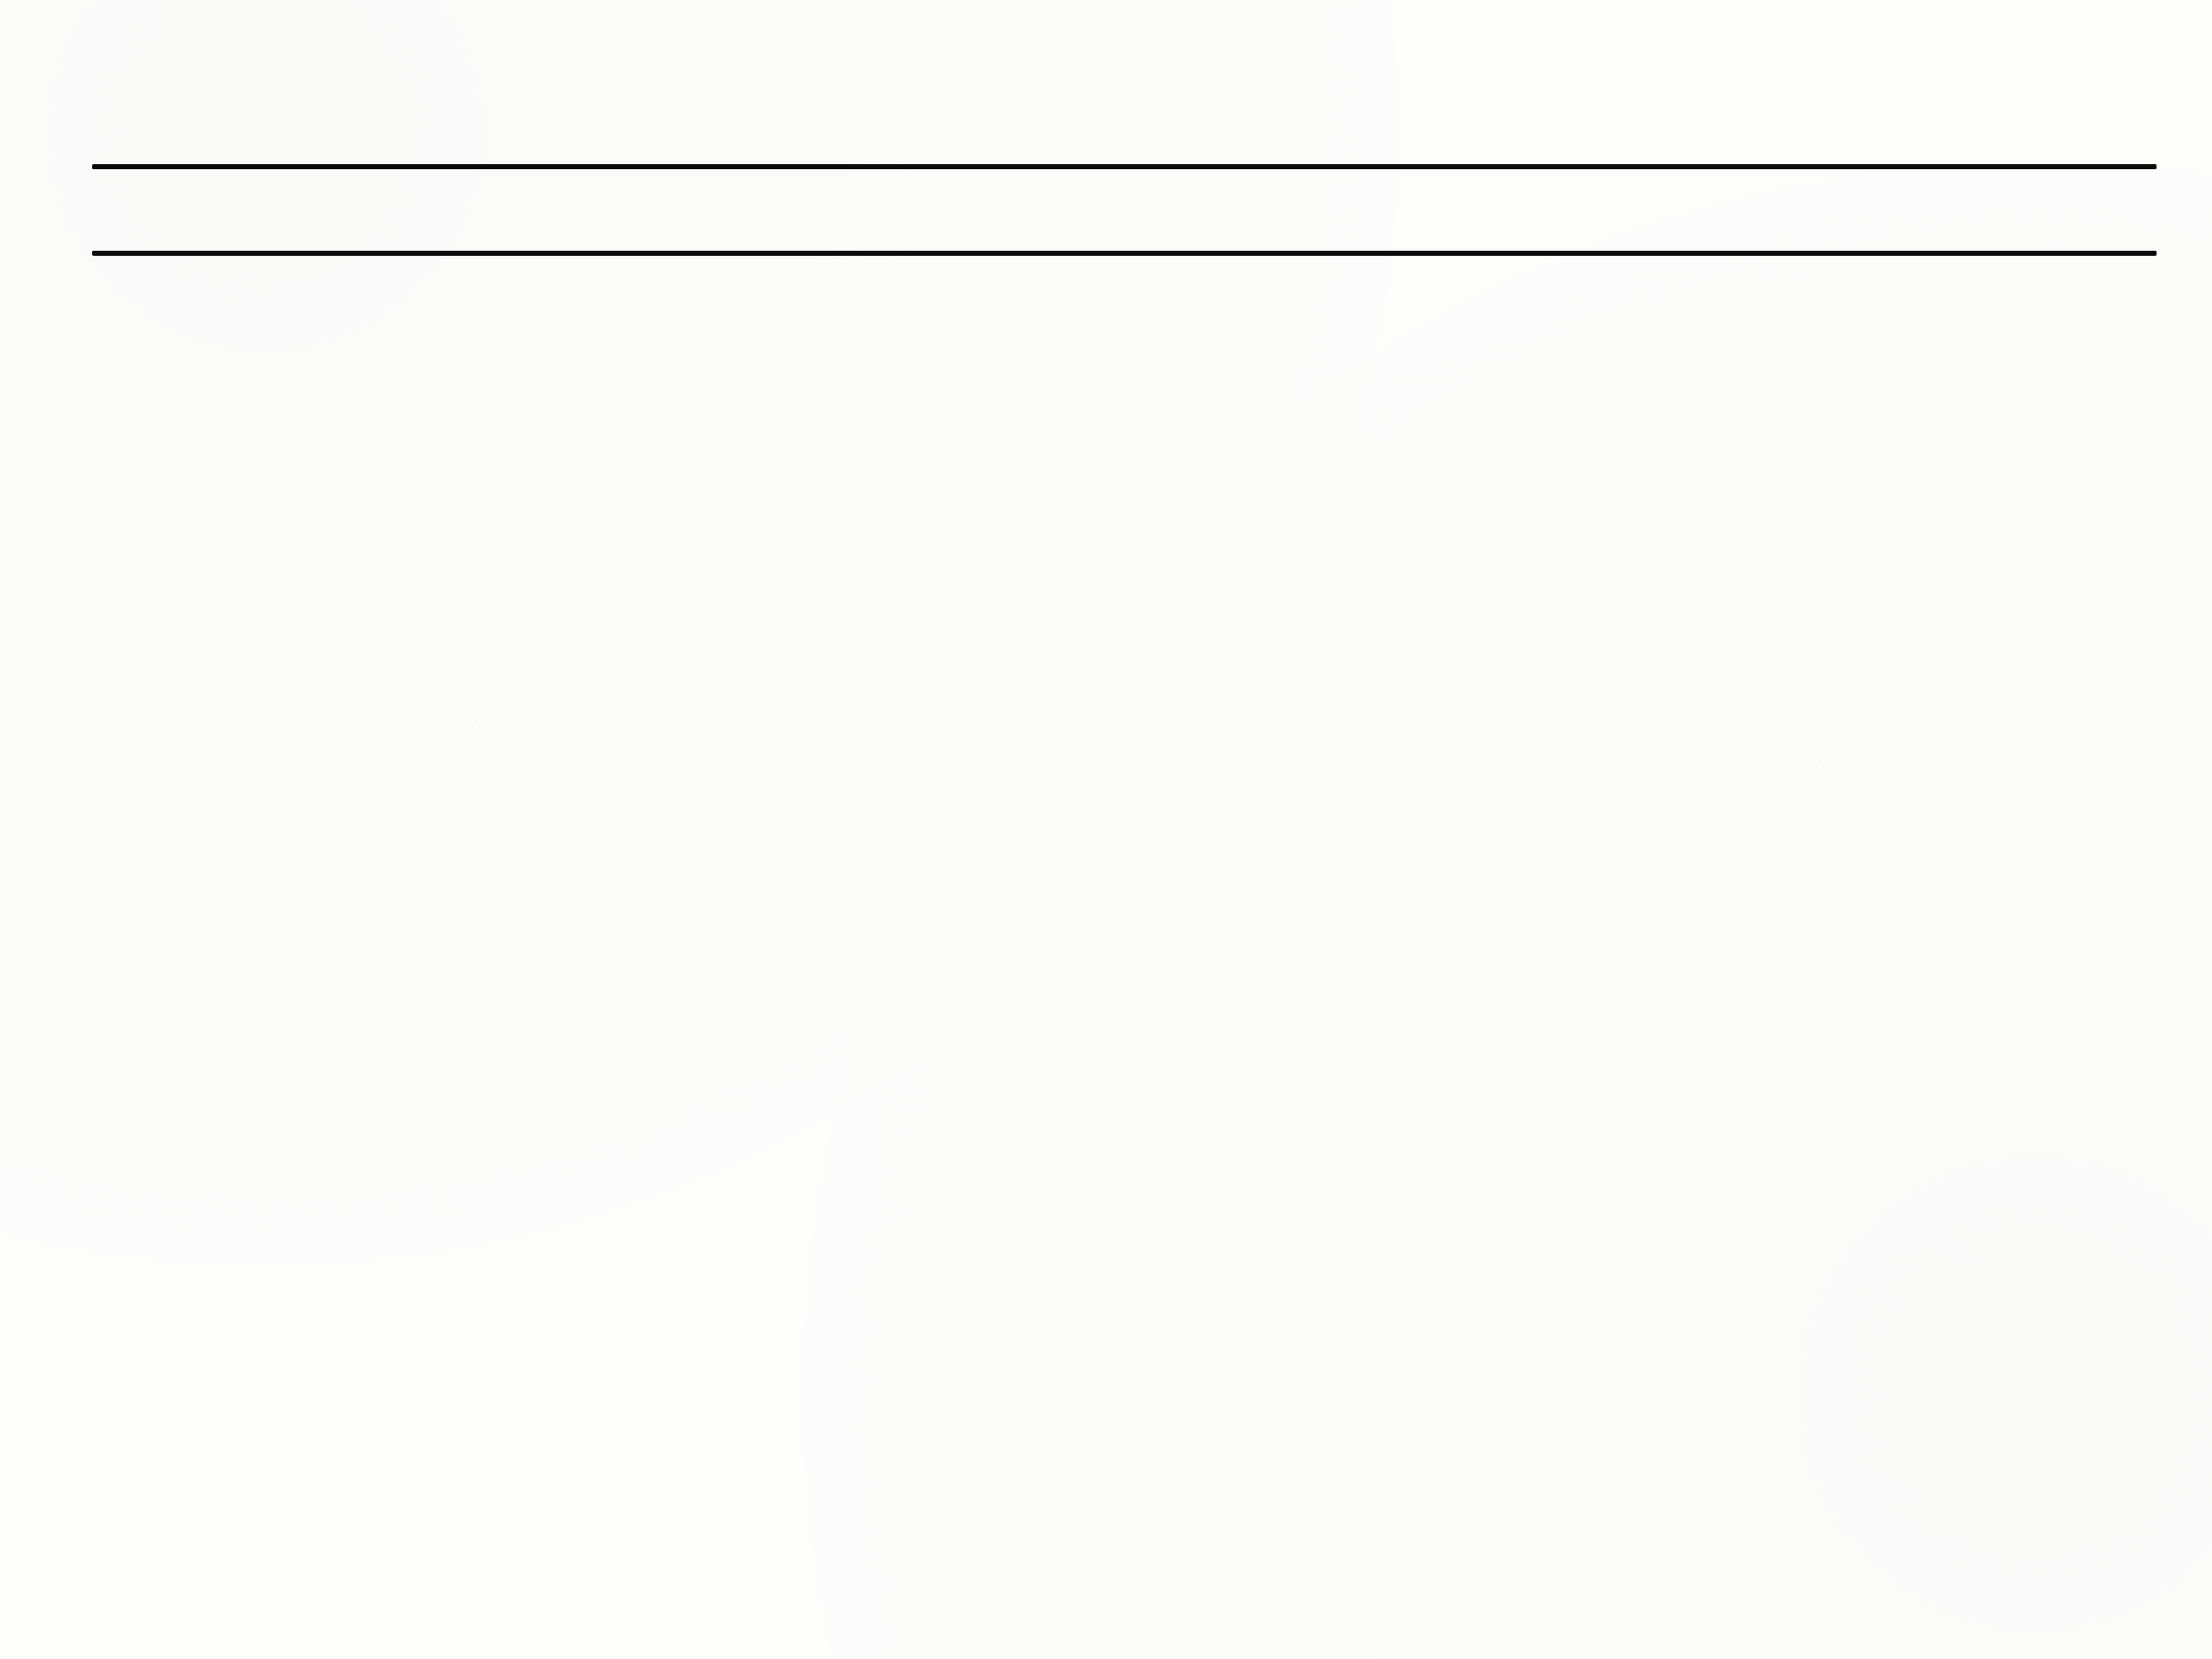 This screenshot has width=2212, height=1659. Describe the element at coordinates (1124, 166) in the screenshot. I see `header-rule-top` at that location.